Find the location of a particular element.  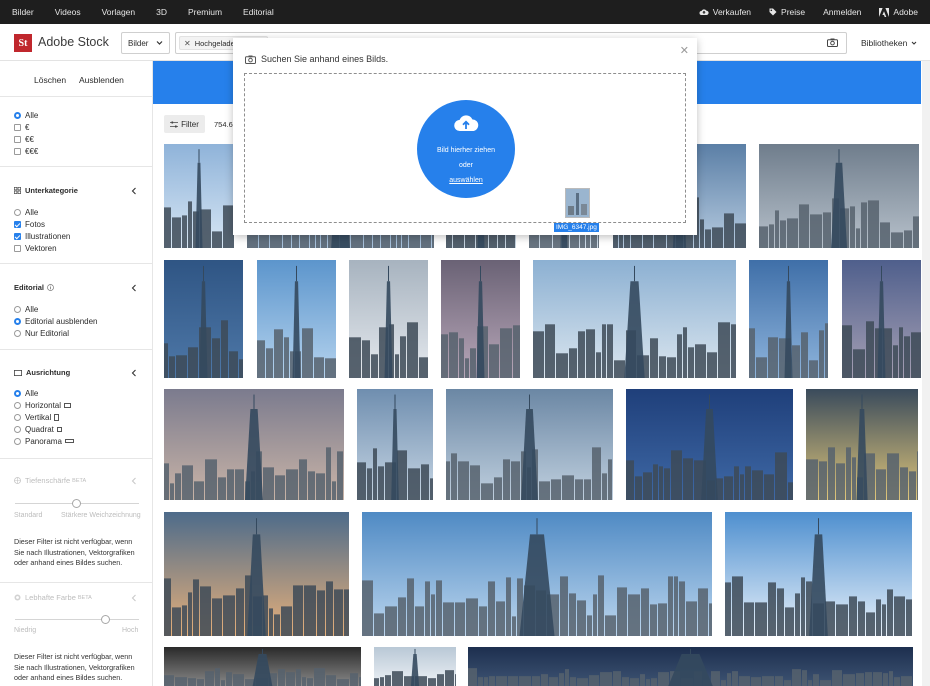

nav-bilder: Bilder is located at coordinates (23, 12).